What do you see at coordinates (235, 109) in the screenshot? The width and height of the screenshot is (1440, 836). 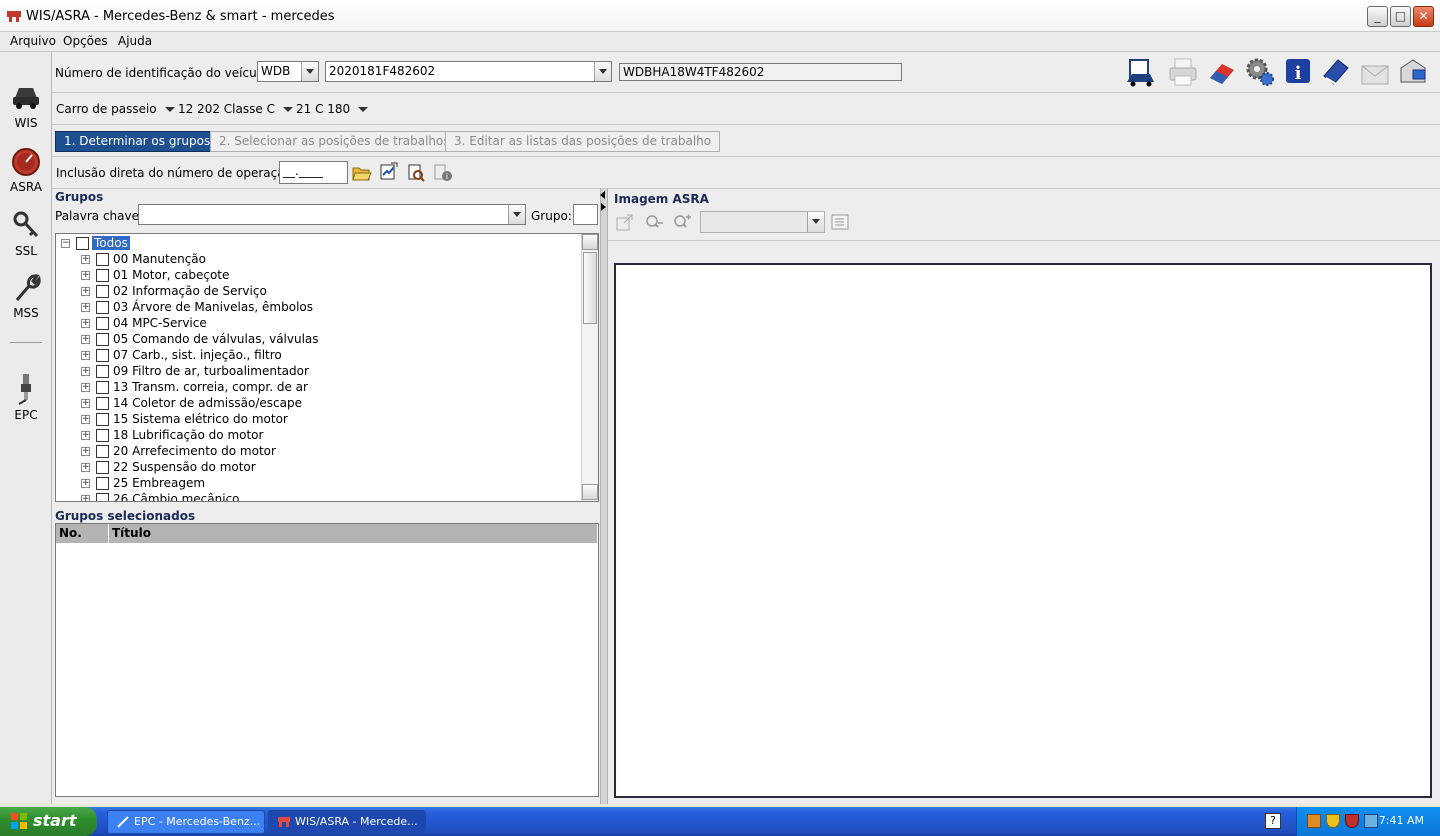 I see `vehicle-model-dropdown: 12 202 Classe C` at bounding box center [235, 109].